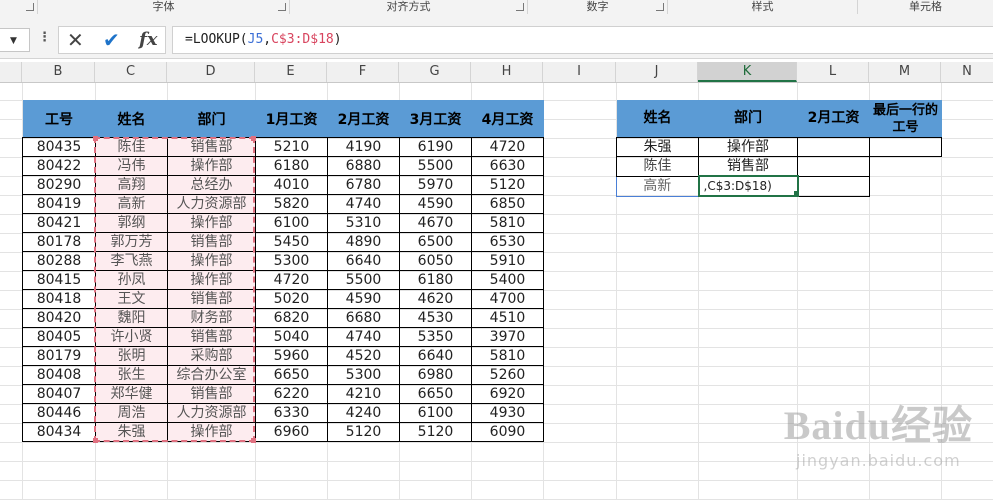  I want to click on table-cell: 4510, so click(507, 318).